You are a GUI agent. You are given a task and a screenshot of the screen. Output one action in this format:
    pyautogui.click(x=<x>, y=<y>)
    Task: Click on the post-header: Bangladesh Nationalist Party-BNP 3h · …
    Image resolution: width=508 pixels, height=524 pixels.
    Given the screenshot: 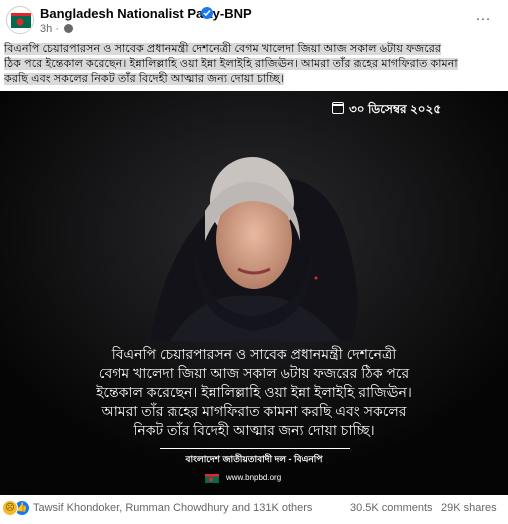 What is the action you would take?
    pyautogui.click(x=254, y=20)
    